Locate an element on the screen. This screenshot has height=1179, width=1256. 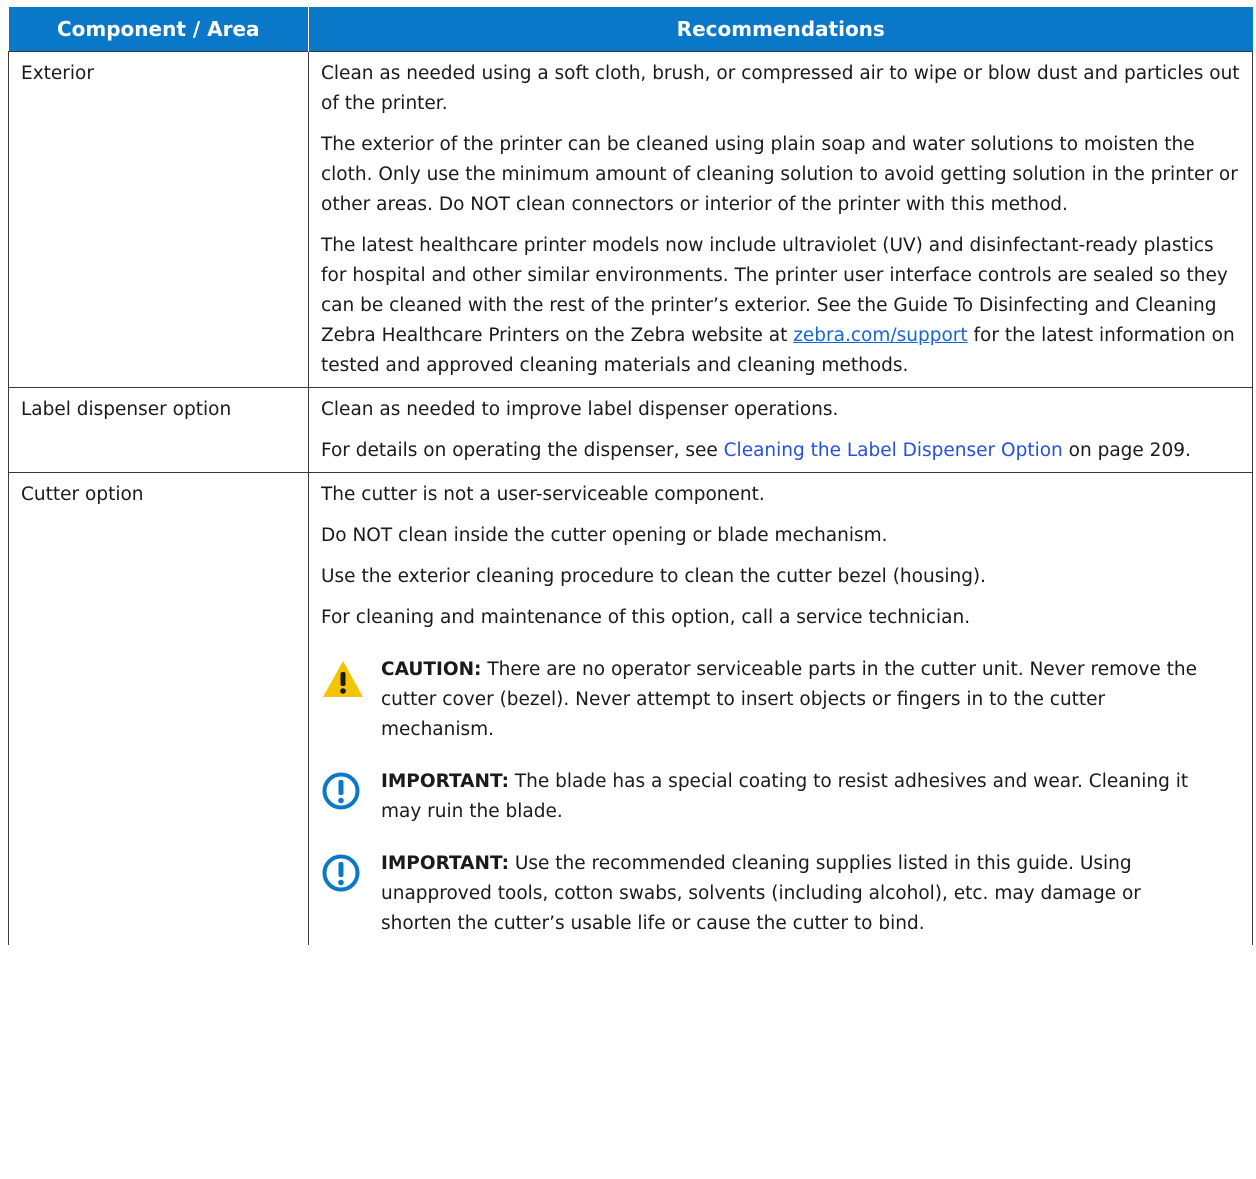
column-header-component: Component / Area is located at coordinates (158, 29).